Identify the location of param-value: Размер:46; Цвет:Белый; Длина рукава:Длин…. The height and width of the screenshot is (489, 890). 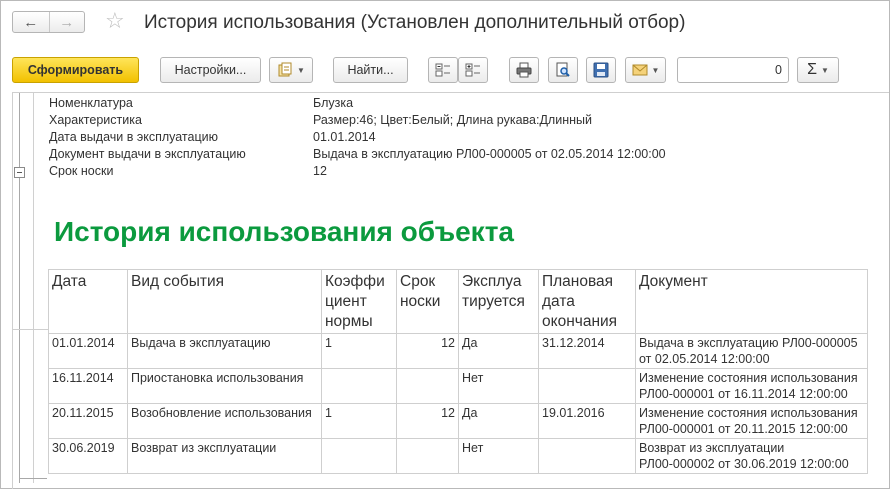
(452, 120).